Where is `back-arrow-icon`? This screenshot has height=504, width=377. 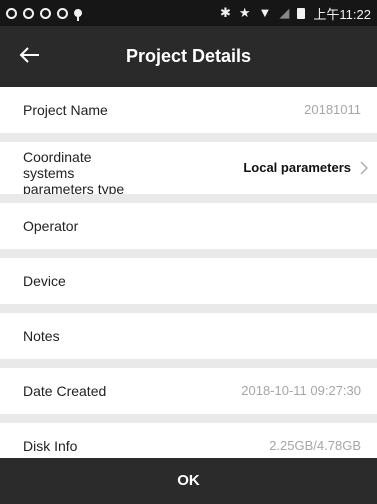
back-arrow-icon is located at coordinates (29, 55).